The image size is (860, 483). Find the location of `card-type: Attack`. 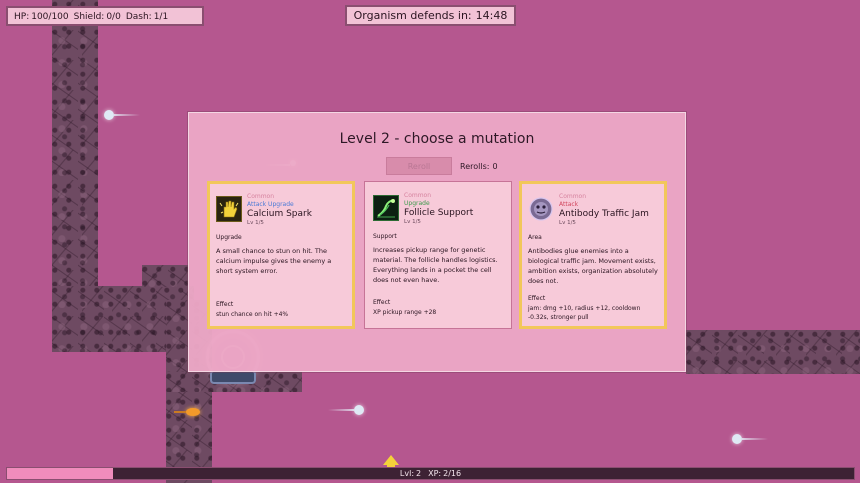

card-type: Attack is located at coordinates (569, 204).